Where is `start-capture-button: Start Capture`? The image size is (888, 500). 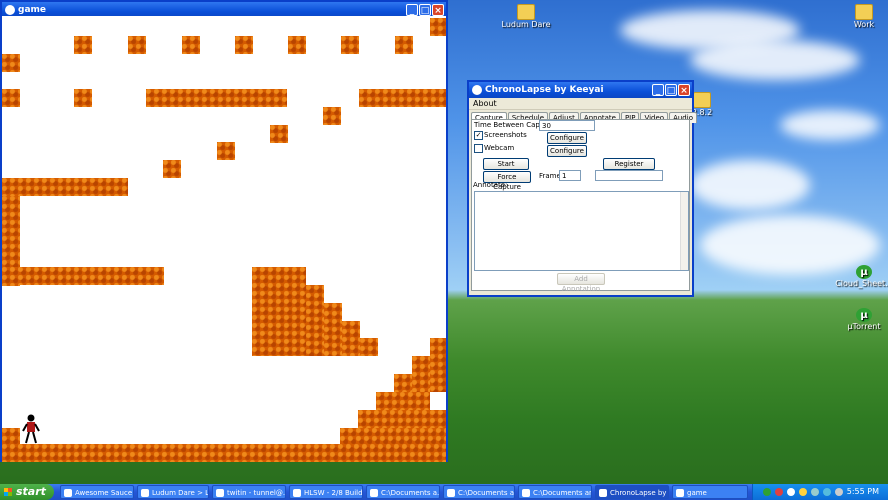 start-capture-button: Start Capture is located at coordinates (506, 168).